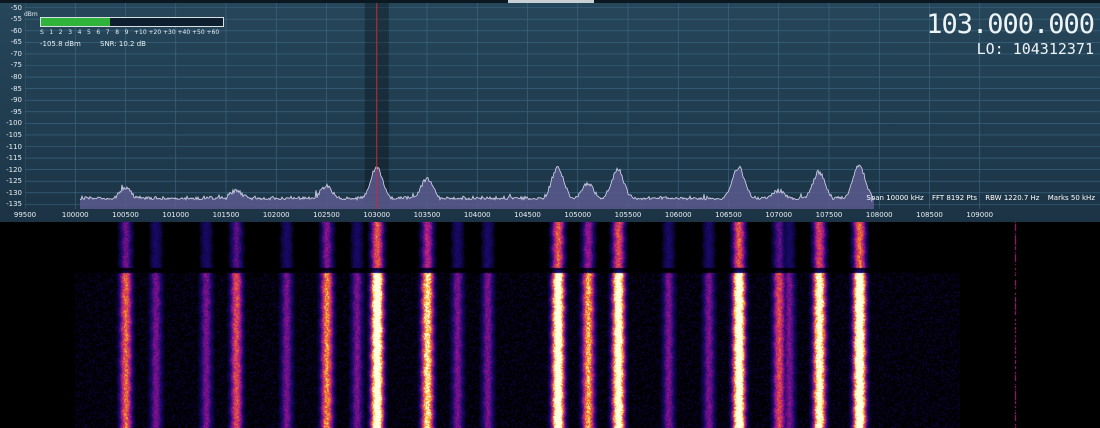 Image resolution: width=1100 pixels, height=428 pixels. I want to click on y-tick-label: -90, so click(16, 100).